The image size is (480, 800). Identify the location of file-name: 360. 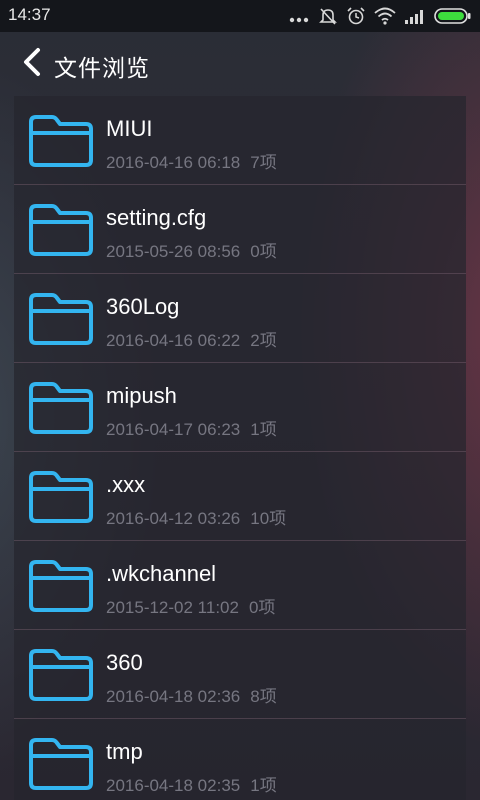
(124, 662).